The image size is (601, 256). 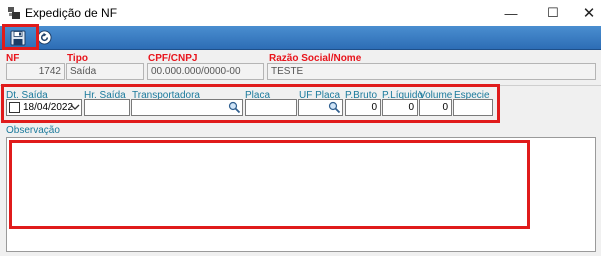 I want to click on refresh-icon, so click(x=44, y=37).